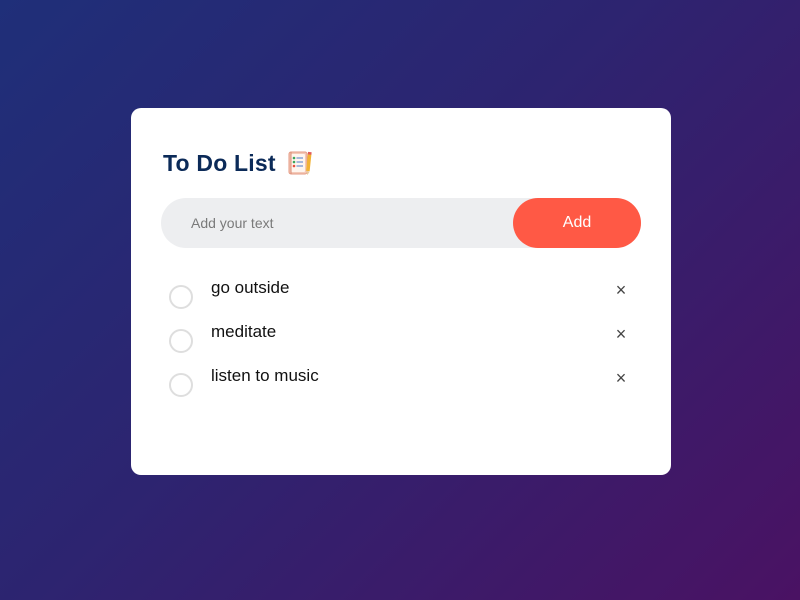 The height and width of the screenshot is (600, 800). Describe the element at coordinates (265, 376) in the screenshot. I see `task-text: listen to music` at that location.